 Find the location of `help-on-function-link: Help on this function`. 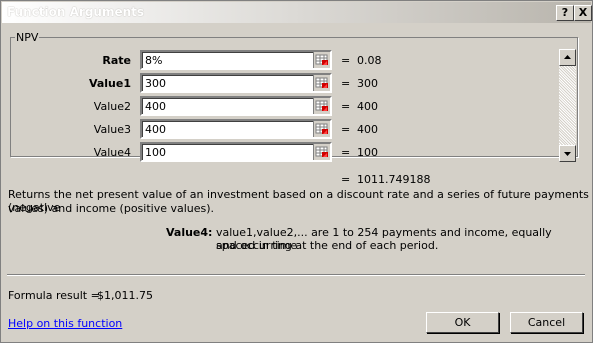

help-on-function-link: Help on this function is located at coordinates (65, 323).